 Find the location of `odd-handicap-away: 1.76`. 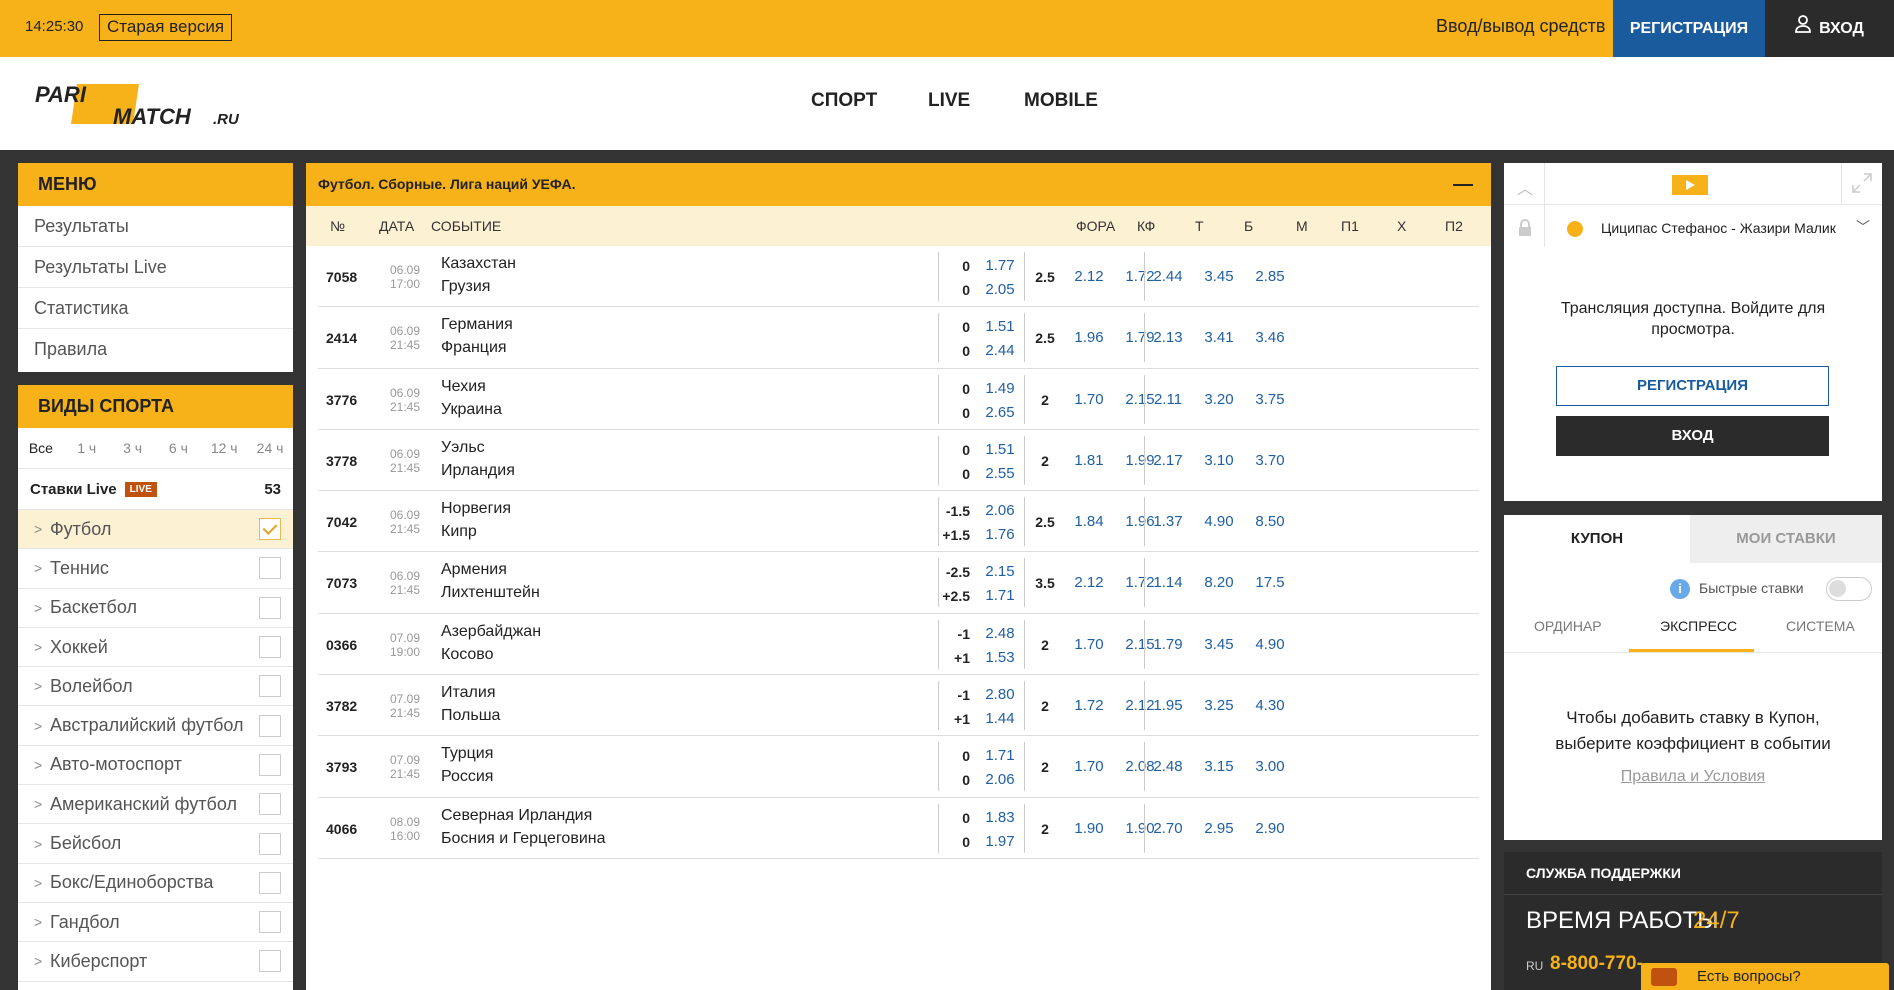

odd-handicap-away: 1.76 is located at coordinates (1000, 534).